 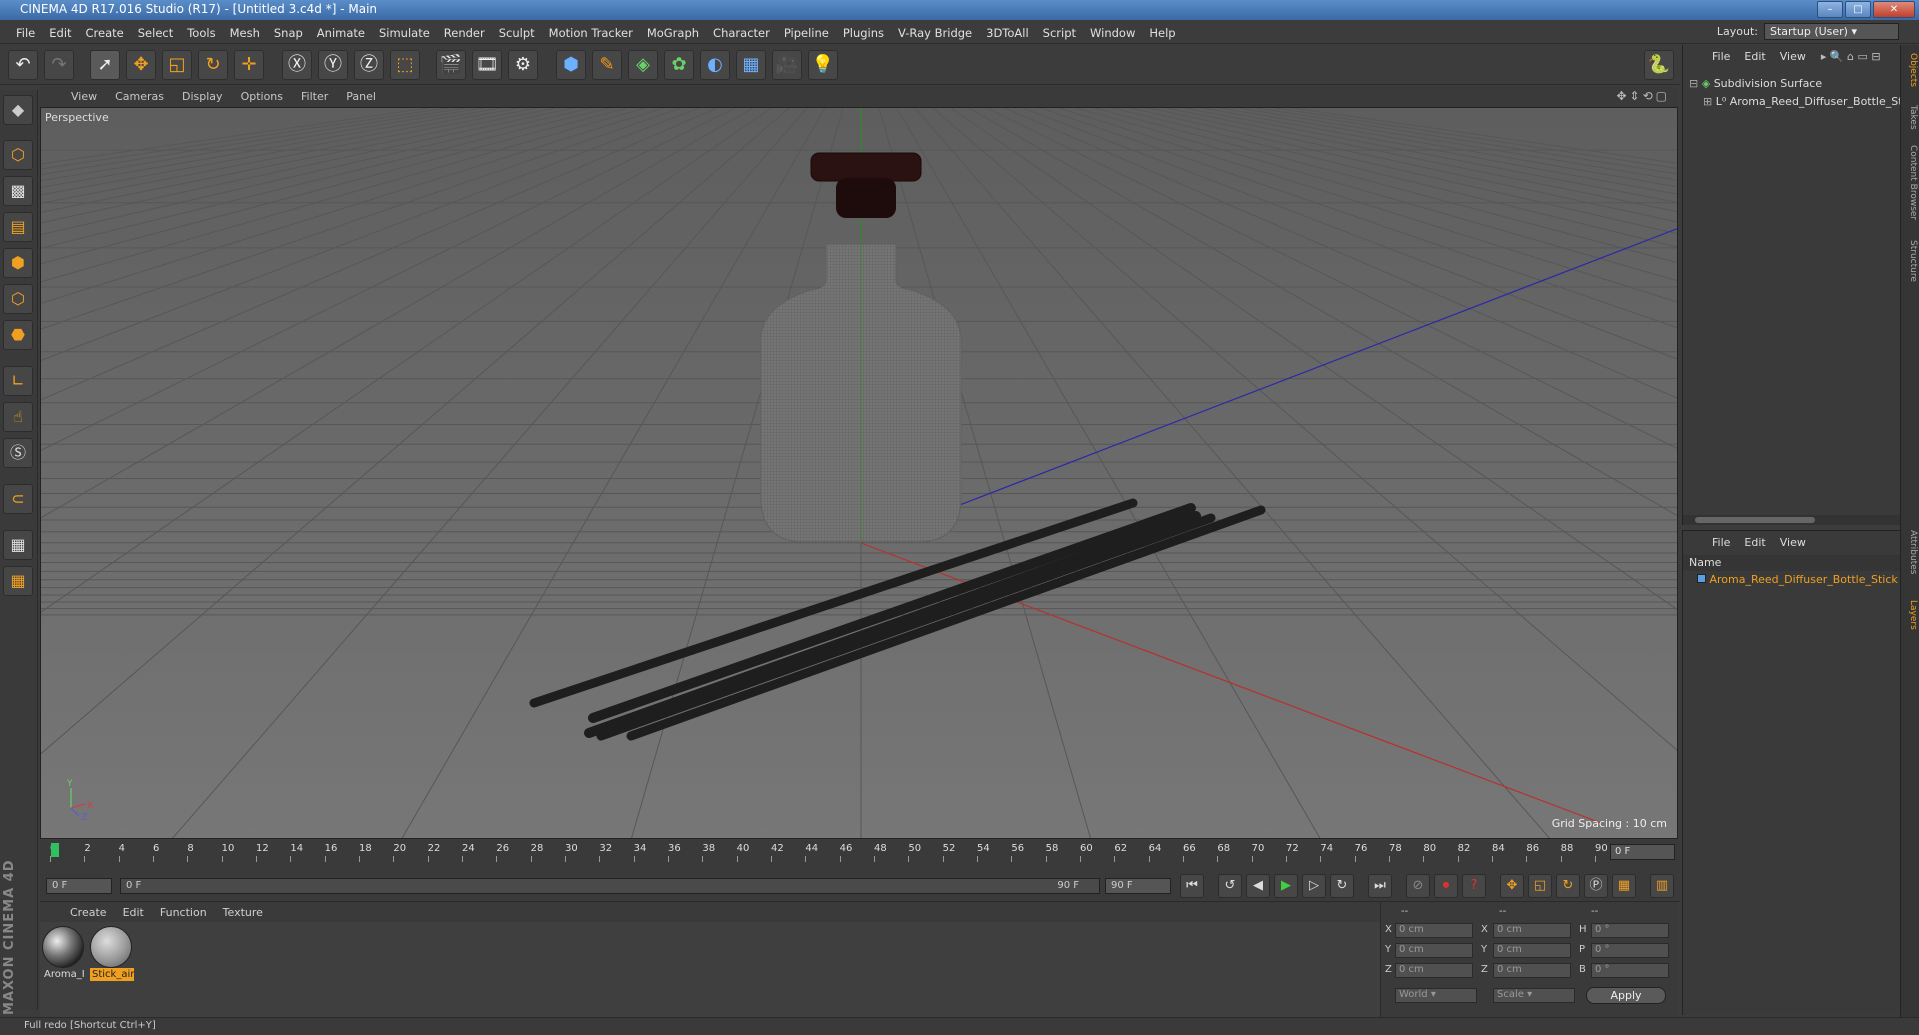 What do you see at coordinates (249, 65) in the screenshot?
I see `live-selection-icon: ✛` at bounding box center [249, 65].